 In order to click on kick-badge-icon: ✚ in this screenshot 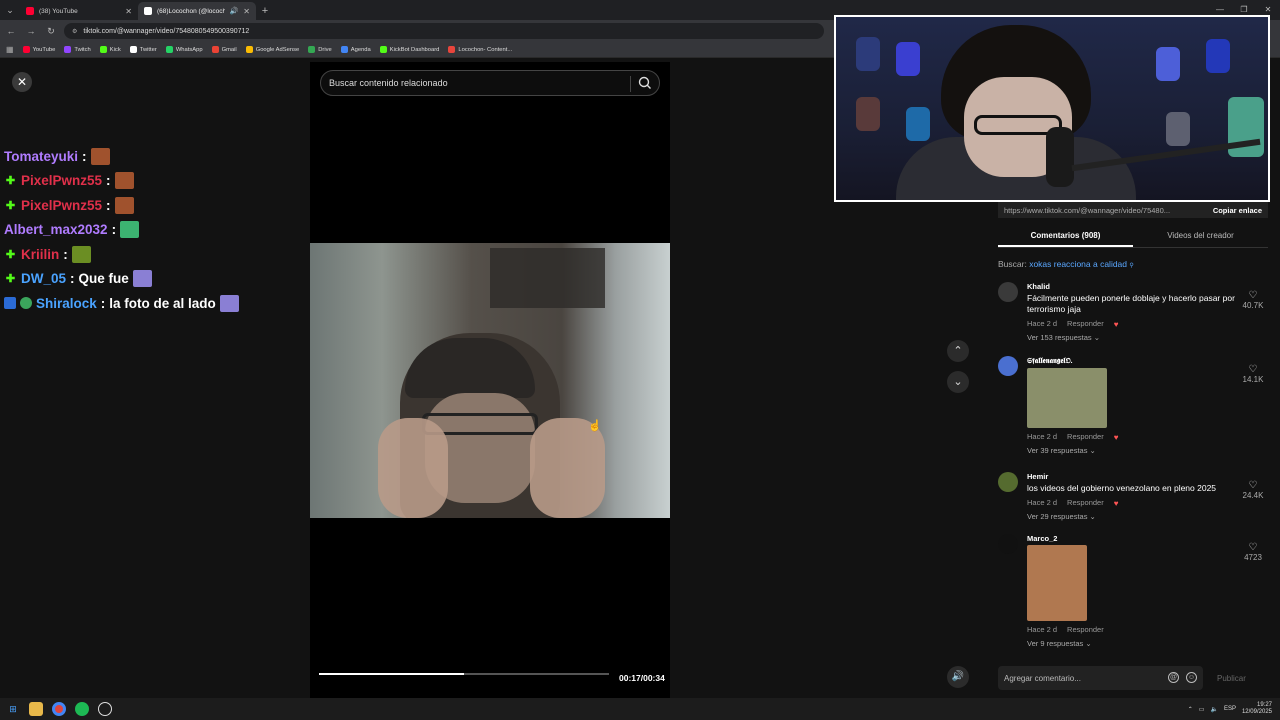, I will do `click(10, 181)`.